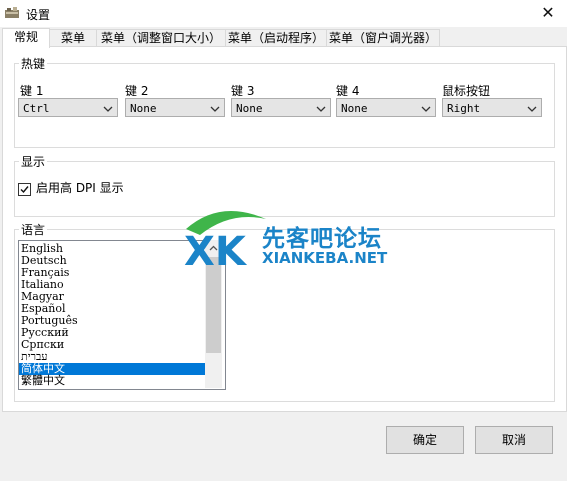  Describe the element at coordinates (354, 108) in the screenshot. I see `key4-value: None` at that location.